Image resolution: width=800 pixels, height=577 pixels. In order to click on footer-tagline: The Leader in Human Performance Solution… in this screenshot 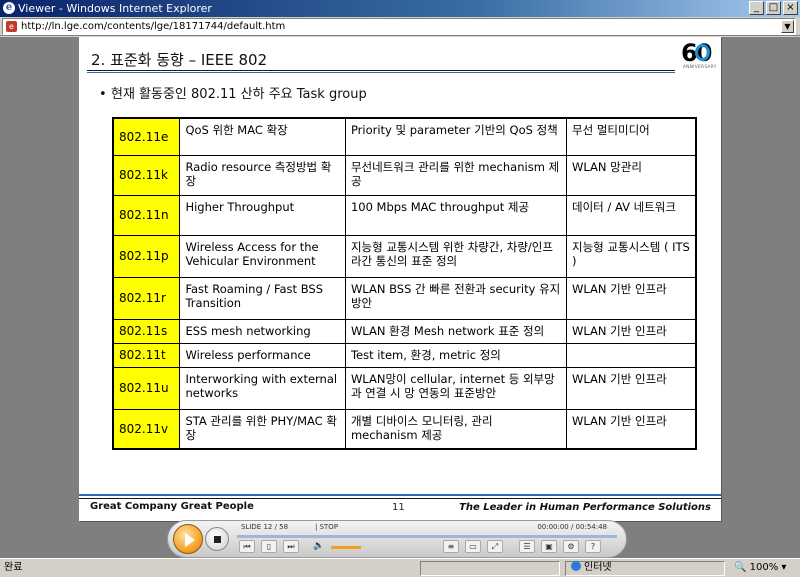, I will do `click(585, 507)`.